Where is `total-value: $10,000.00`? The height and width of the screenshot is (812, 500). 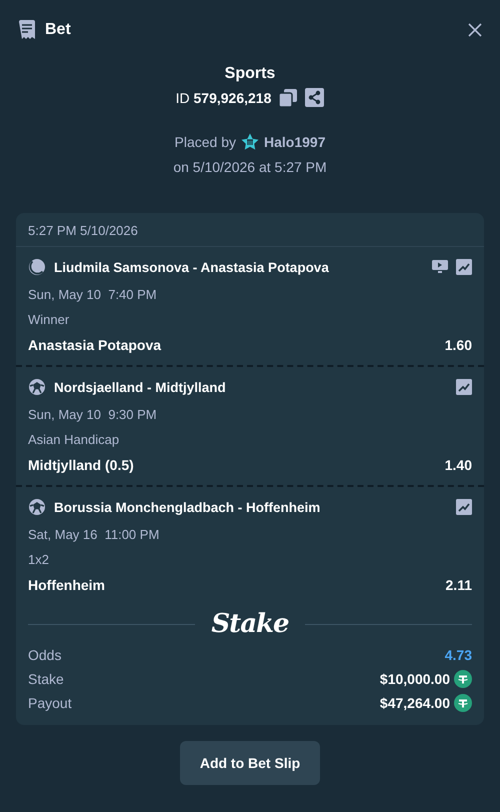
total-value: $10,000.00 is located at coordinates (415, 679).